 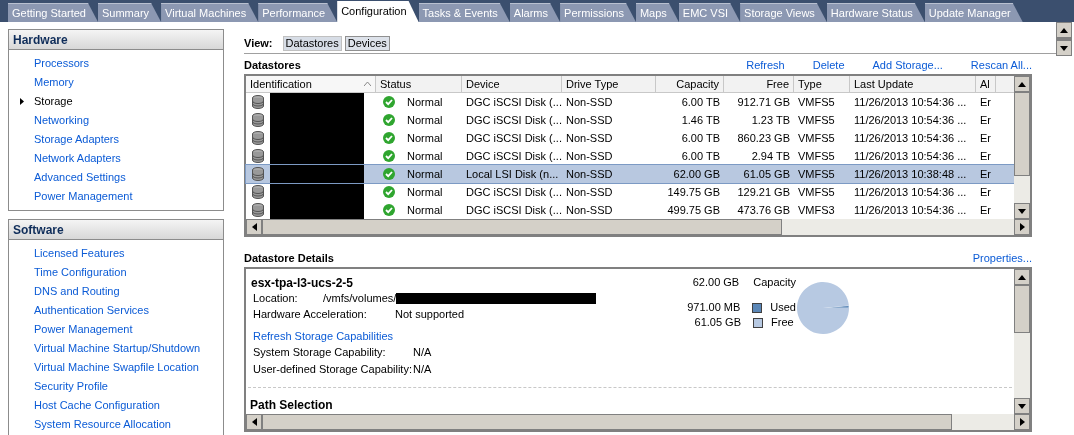 What do you see at coordinates (77, 158) in the screenshot?
I see `sidebar-link: Network Adapters` at bounding box center [77, 158].